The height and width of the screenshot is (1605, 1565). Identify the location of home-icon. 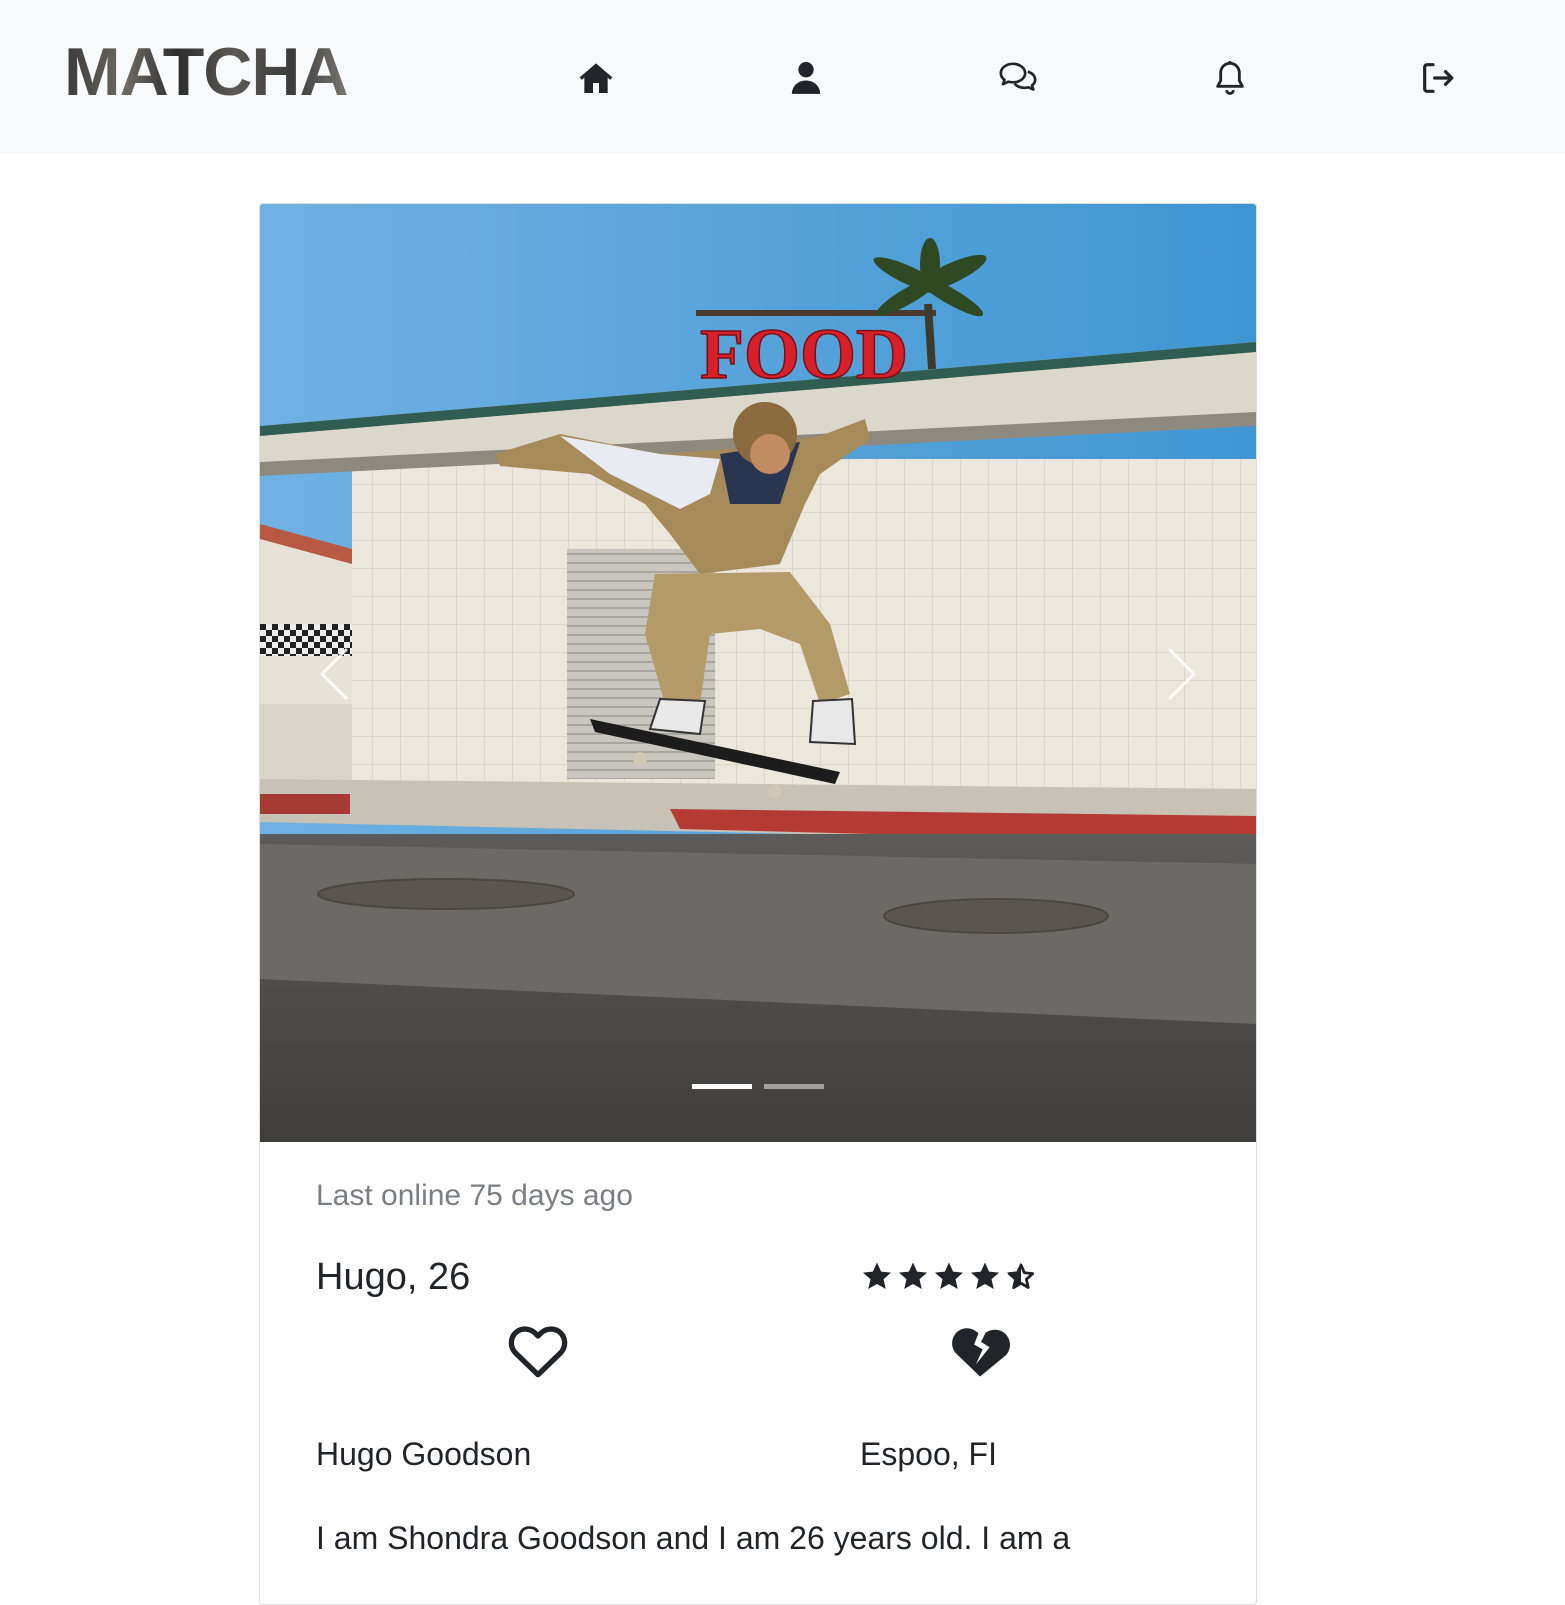
(596, 78).